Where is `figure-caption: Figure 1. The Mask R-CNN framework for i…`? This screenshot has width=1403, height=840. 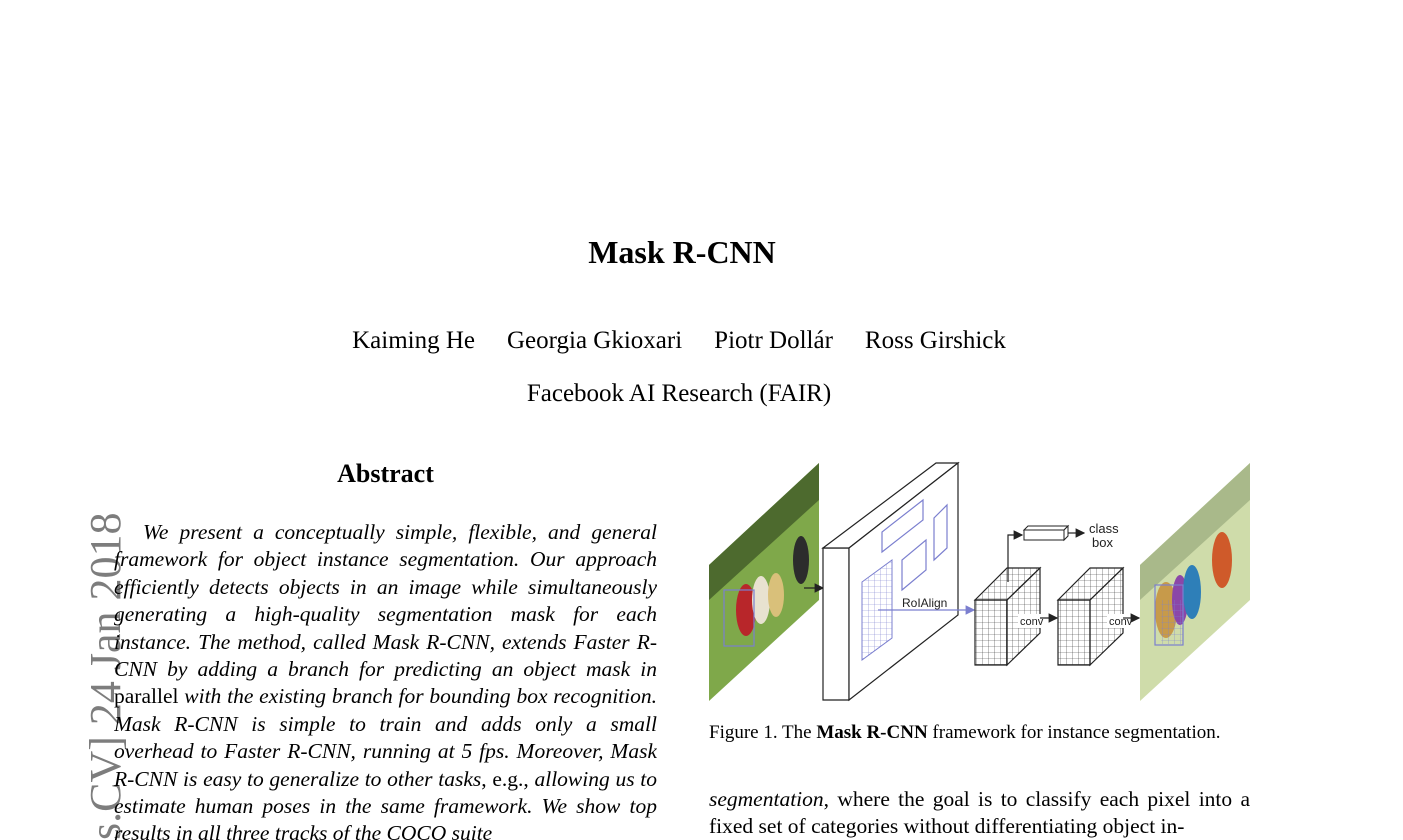 figure-caption: Figure 1. The Mask R-CNN framework for i… is located at coordinates (981, 733).